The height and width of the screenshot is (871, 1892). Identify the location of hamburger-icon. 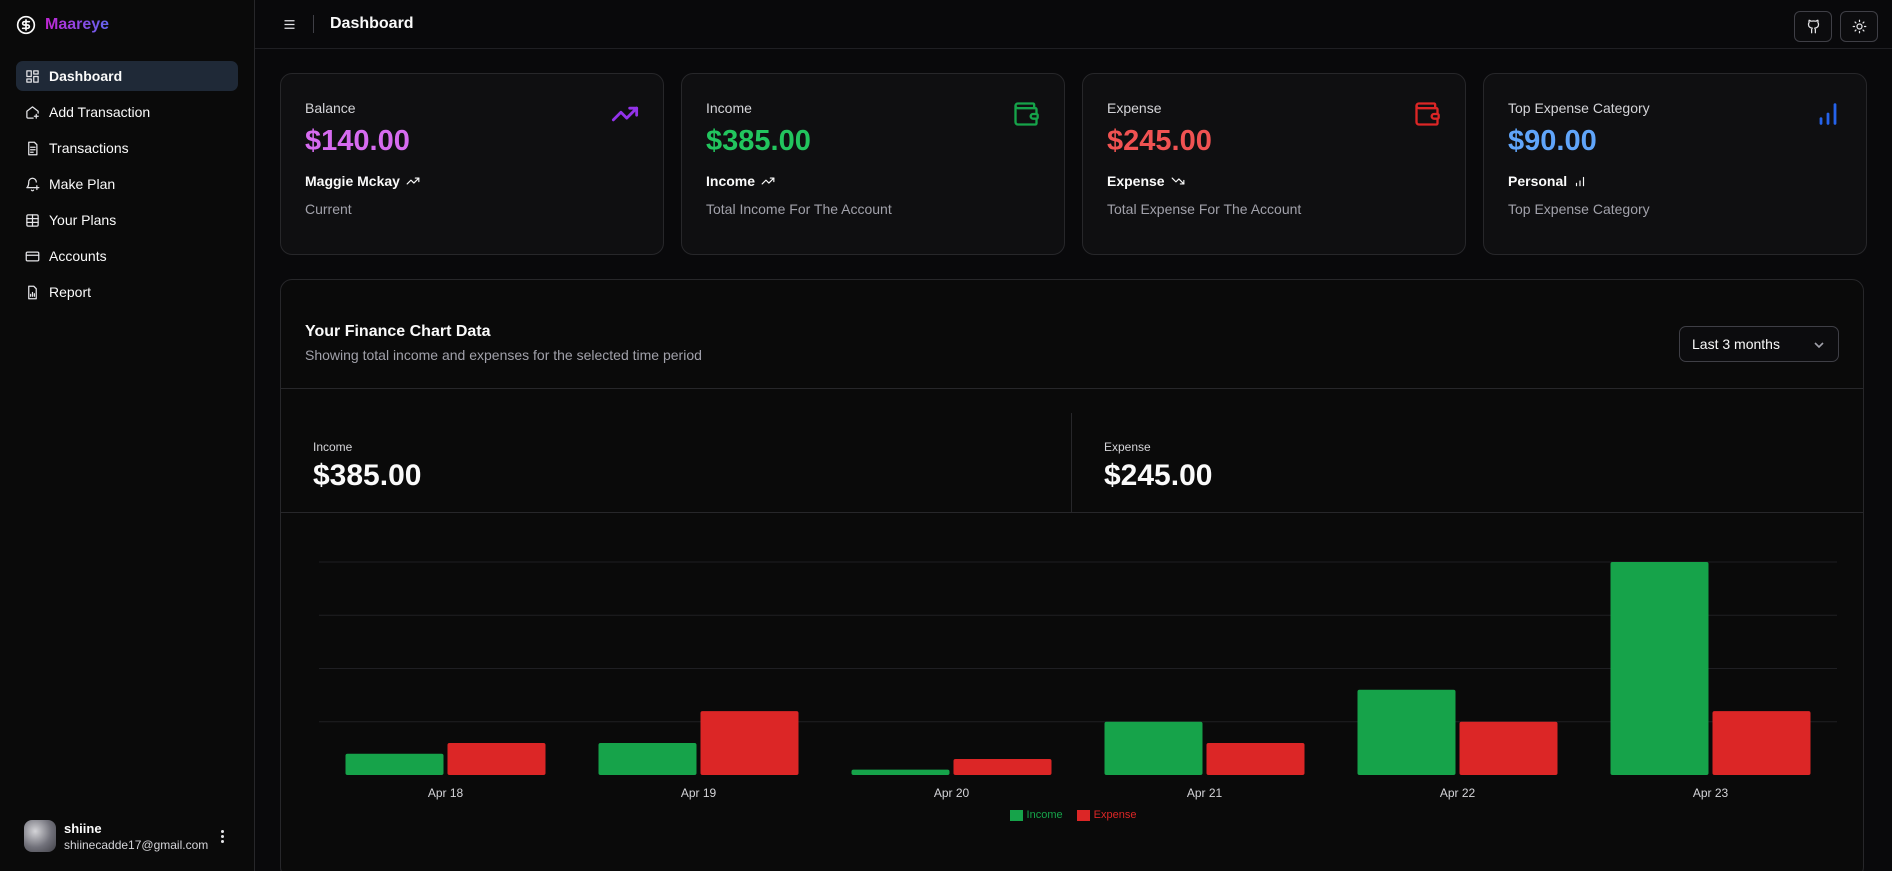
(289, 24).